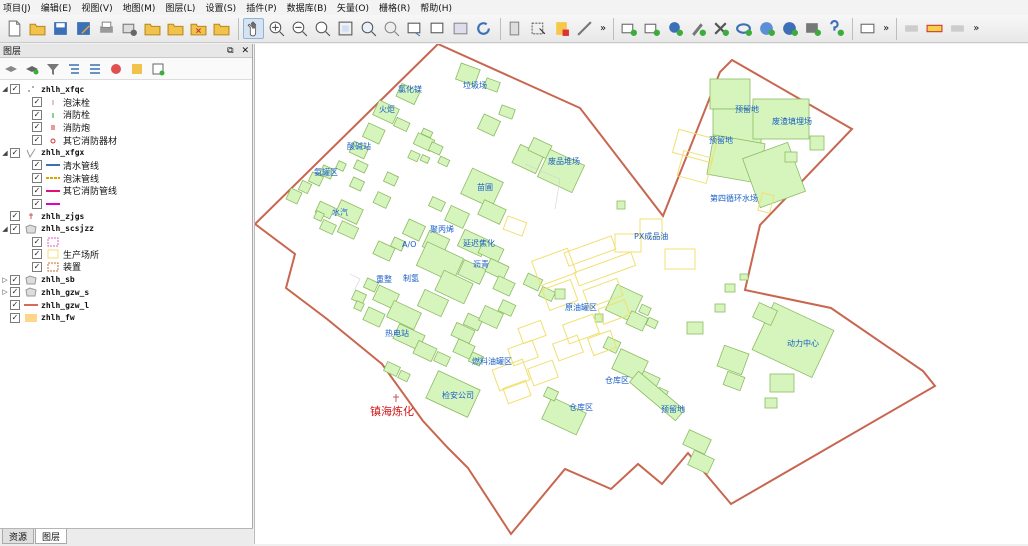 This screenshot has width=1028, height=546. I want to click on legend-item: ✓, so click(126, 241).